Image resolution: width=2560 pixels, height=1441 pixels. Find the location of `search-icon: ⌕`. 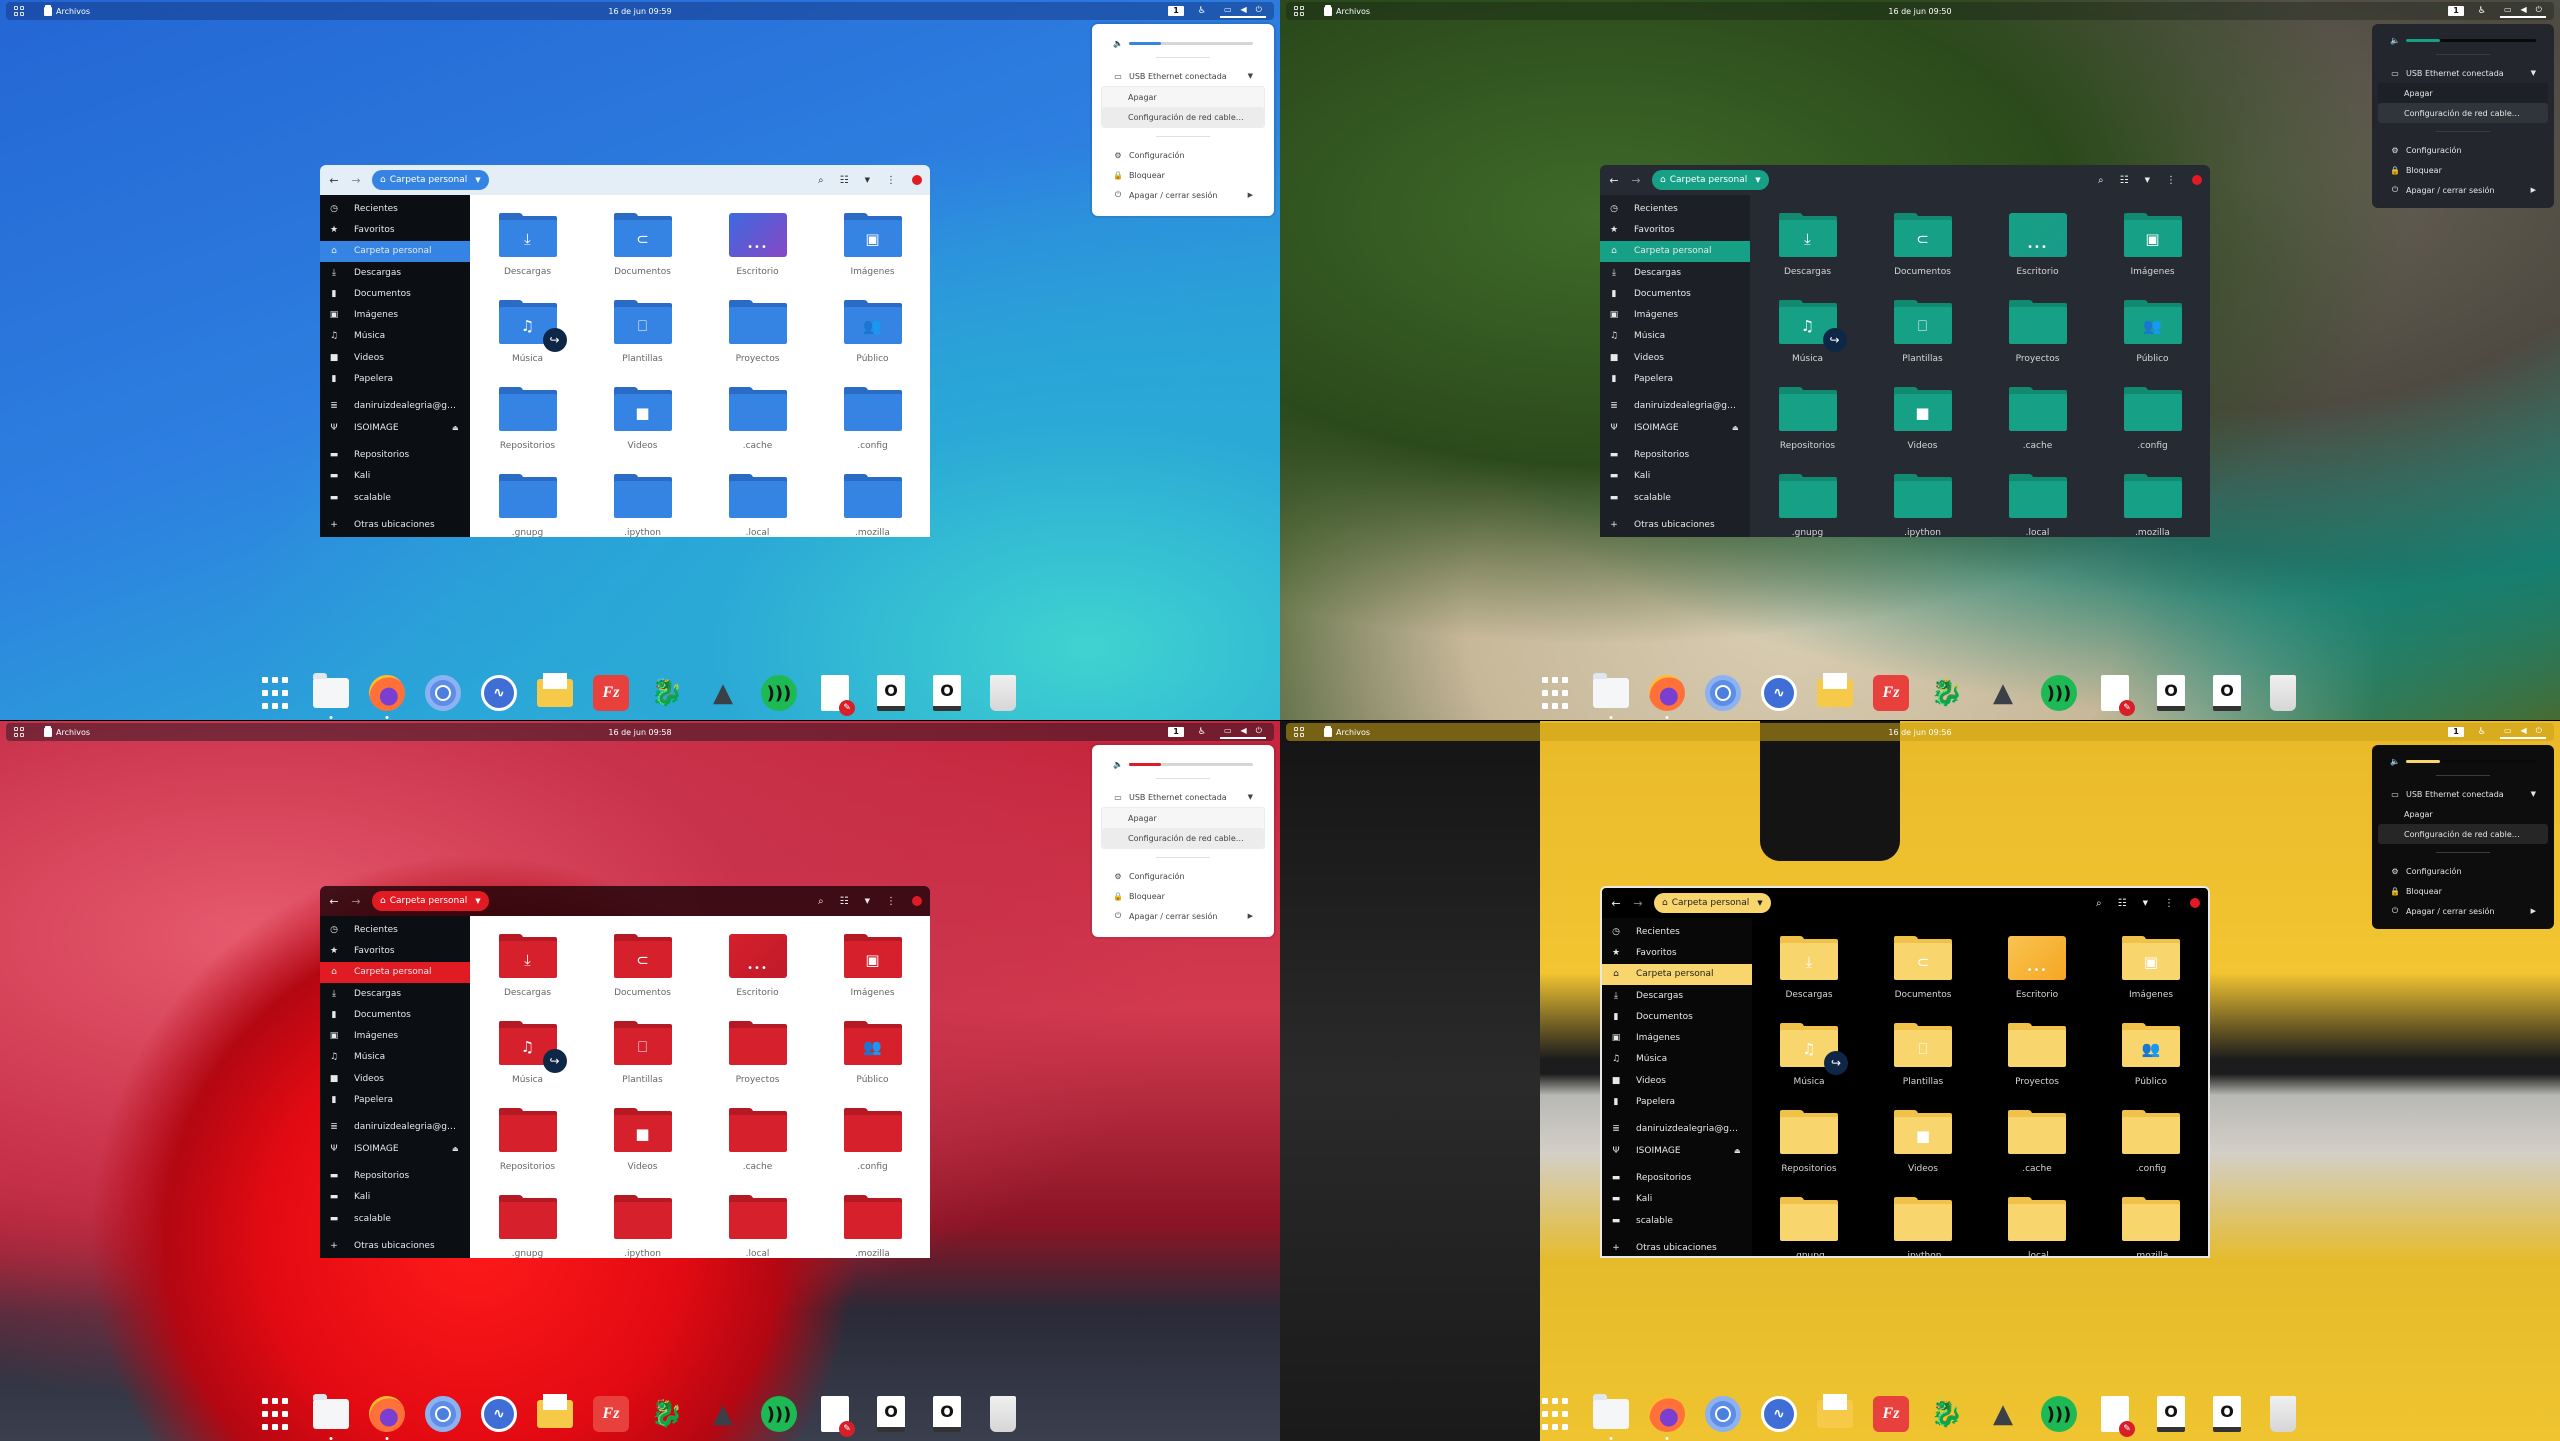

search-icon: ⌕ is located at coordinates (2099, 903).